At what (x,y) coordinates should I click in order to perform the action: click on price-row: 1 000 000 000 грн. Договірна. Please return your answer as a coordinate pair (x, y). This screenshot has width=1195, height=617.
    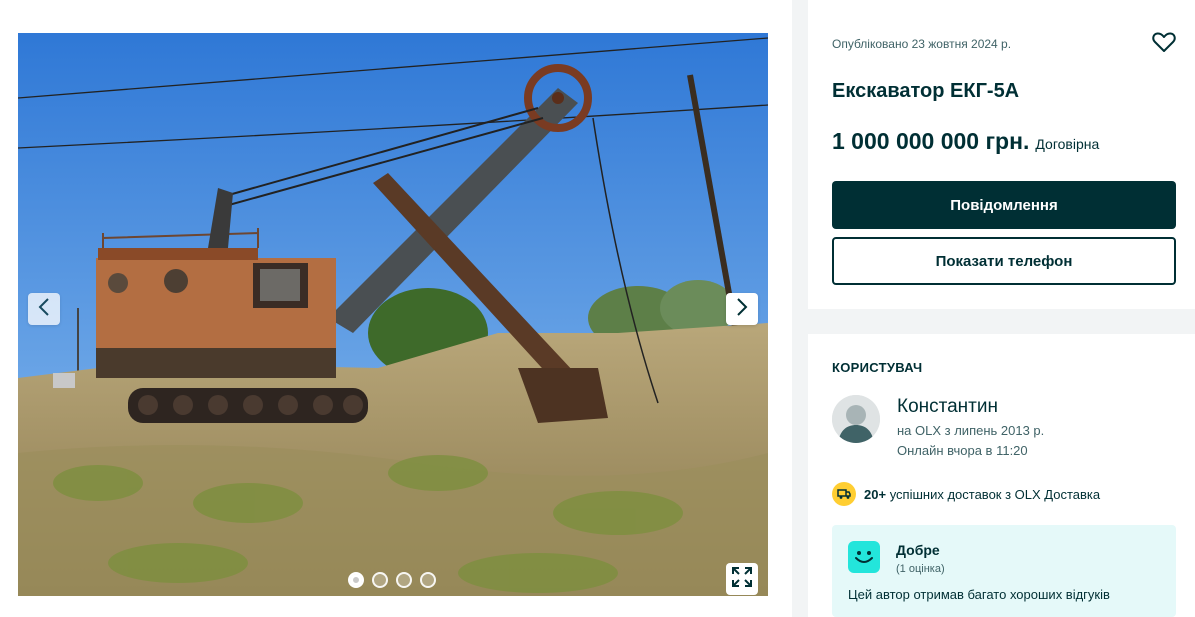
    Looking at the image, I should click on (965, 141).